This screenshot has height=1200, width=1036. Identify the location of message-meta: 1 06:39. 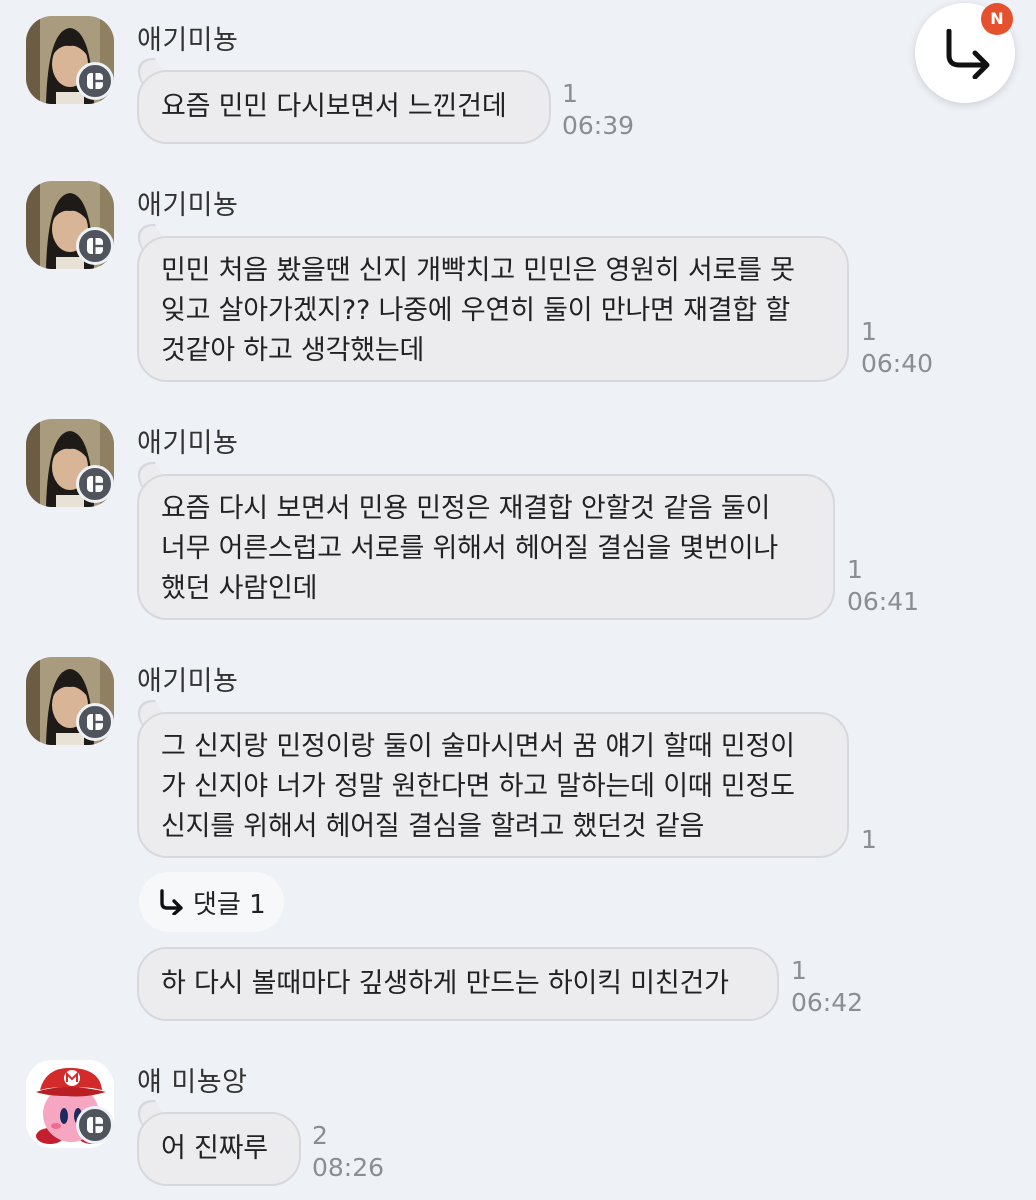
(598, 110).